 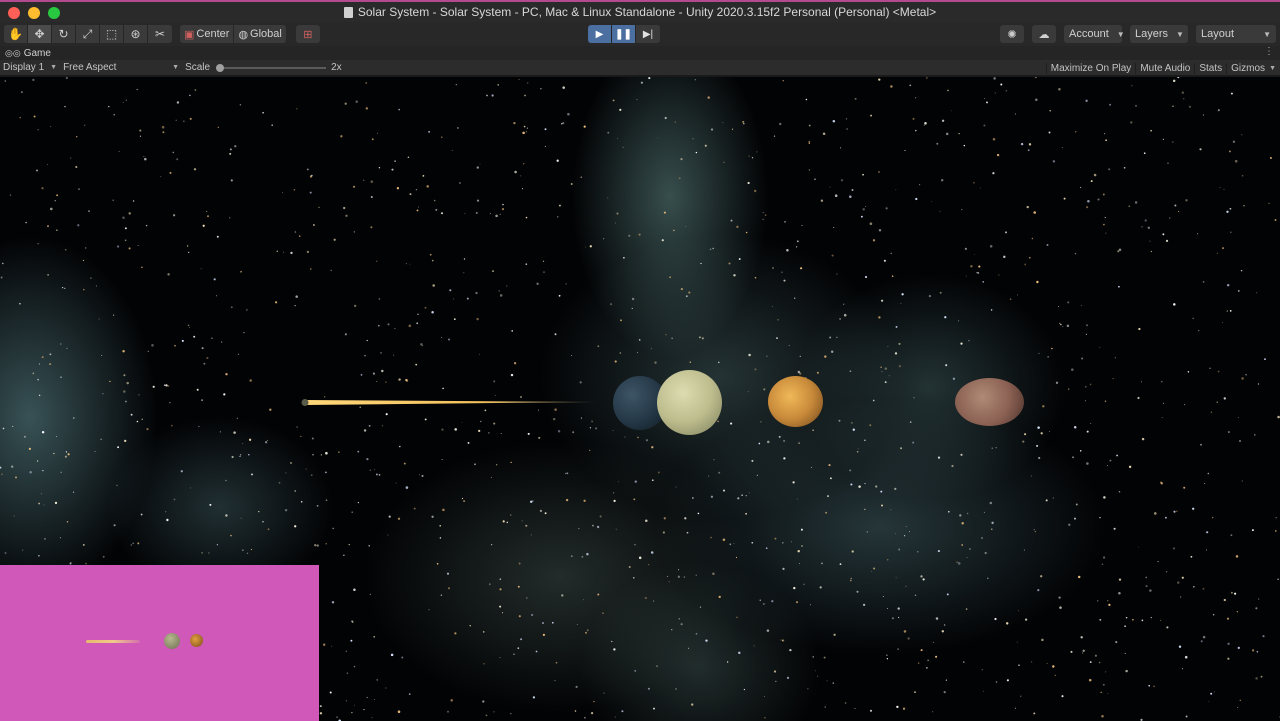 I want to click on planet-mercury, so click(x=795, y=401).